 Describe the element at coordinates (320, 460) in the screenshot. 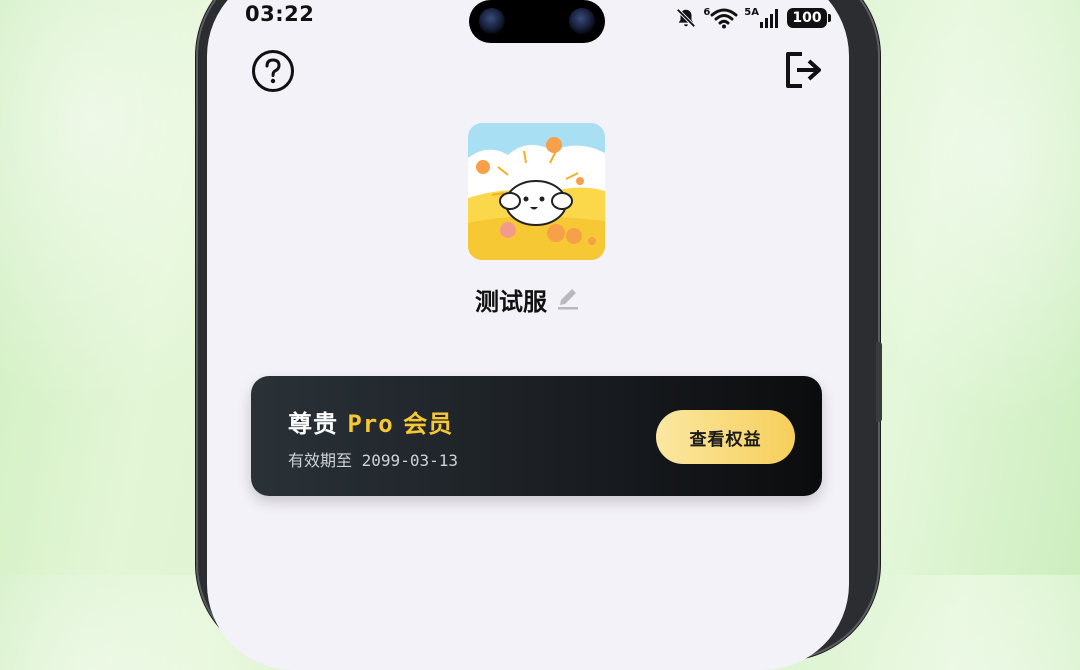

I see `expiry-label: 有效期至` at that location.